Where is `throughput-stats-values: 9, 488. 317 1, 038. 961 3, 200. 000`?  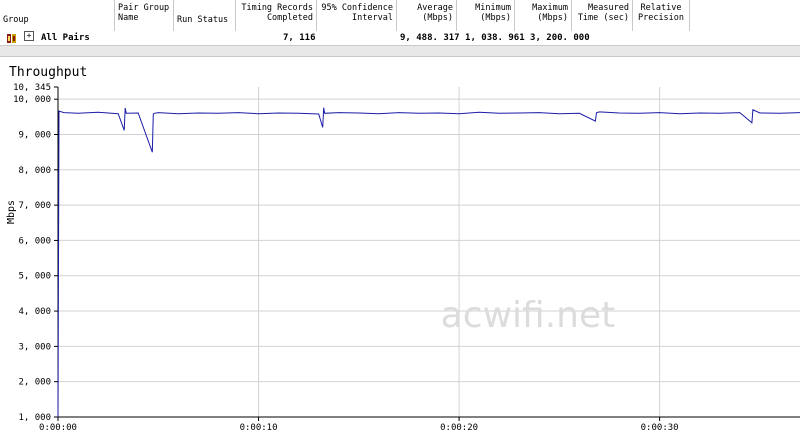
throughput-stats-values: 9, 488. 317 1, 038. 961 3, 200. 000 is located at coordinates (495, 38).